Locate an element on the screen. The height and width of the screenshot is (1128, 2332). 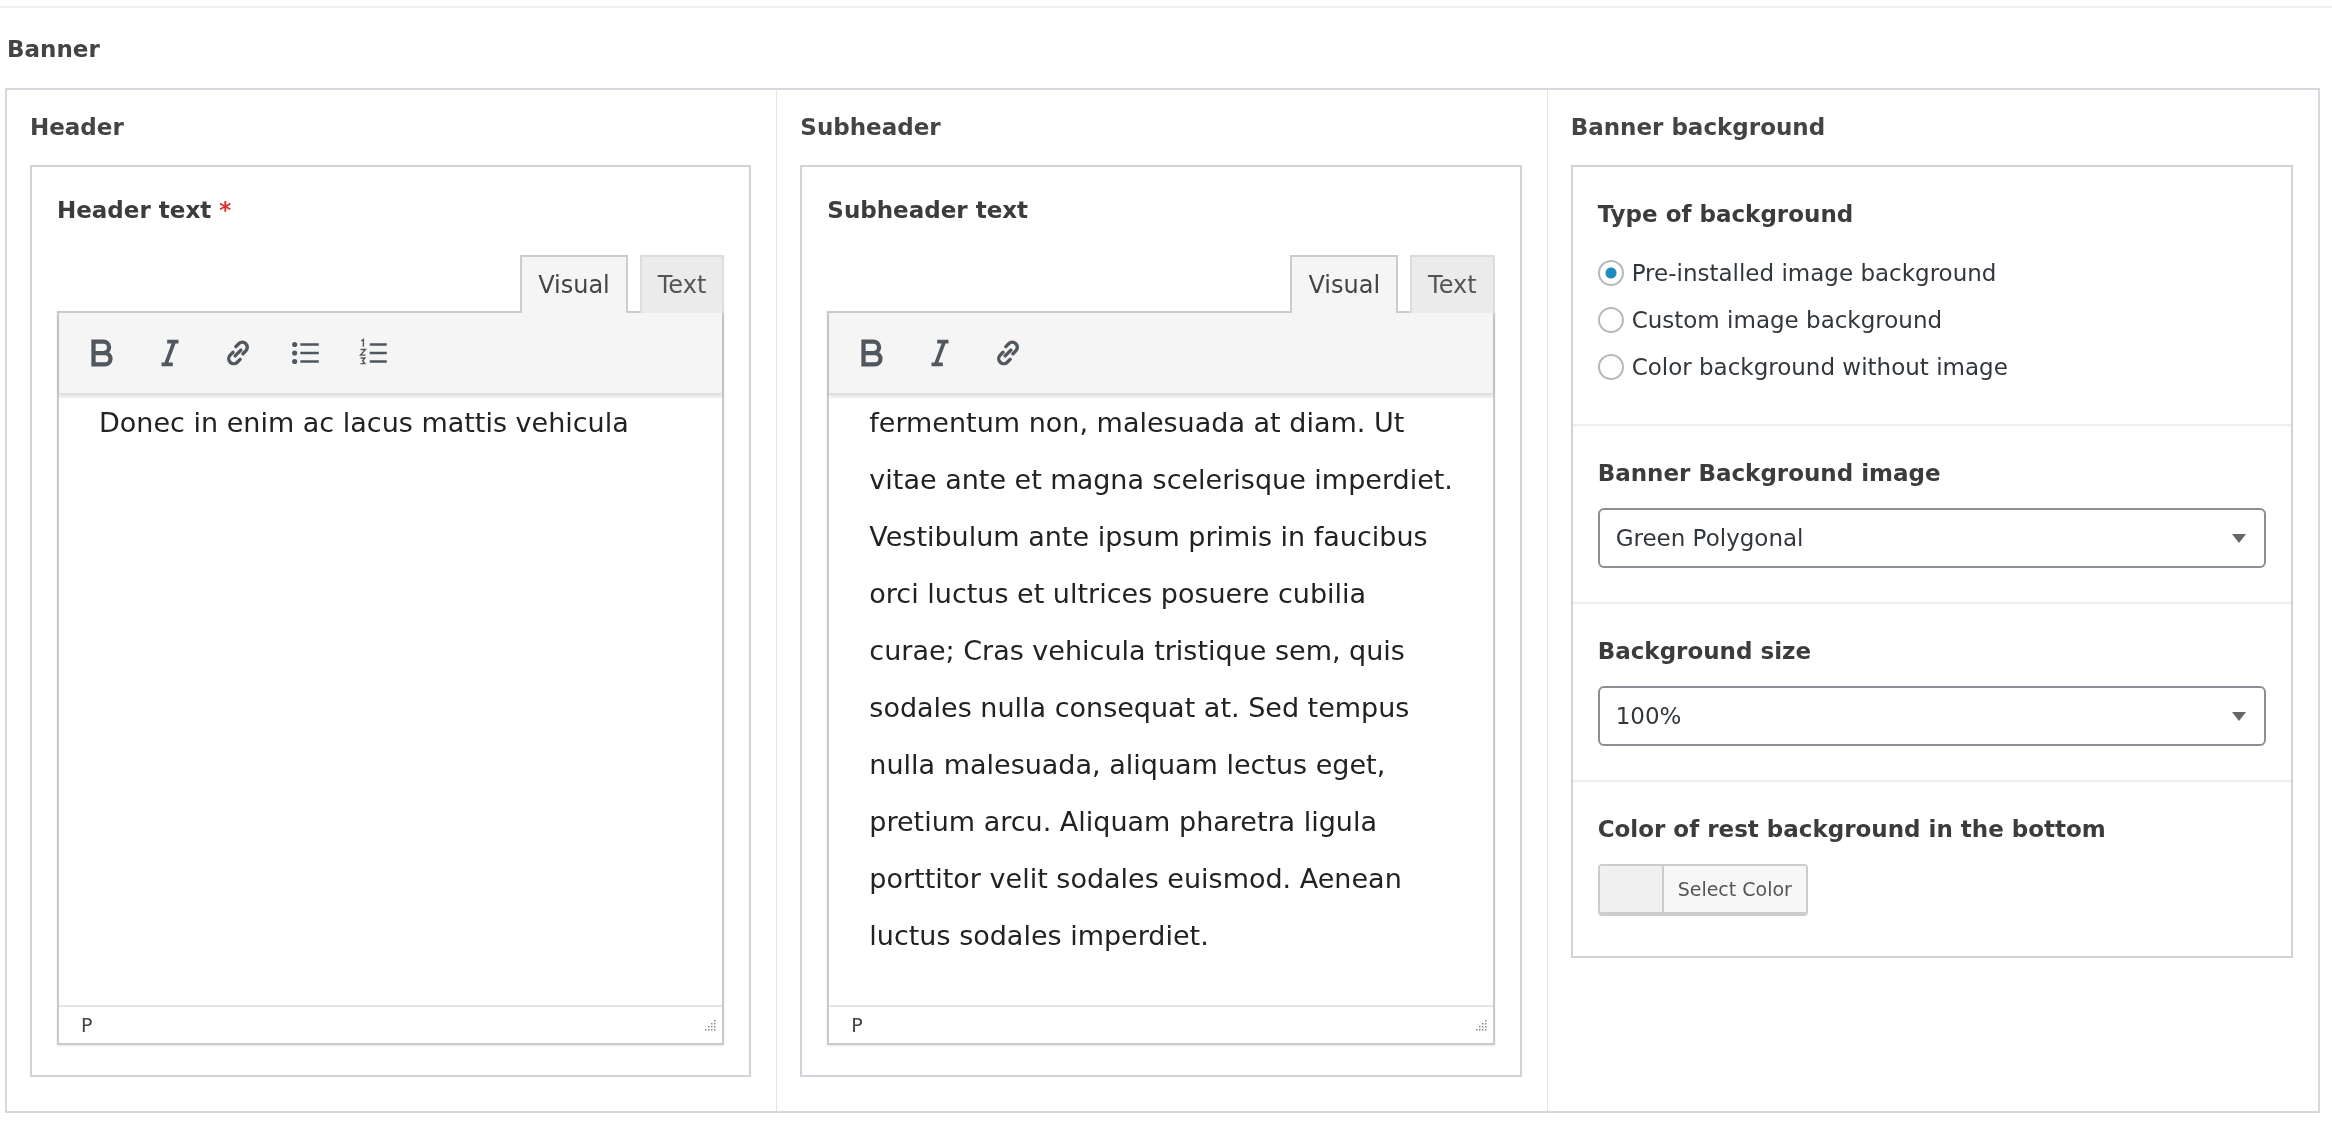
dropdown: 100% is located at coordinates (1931, 716).